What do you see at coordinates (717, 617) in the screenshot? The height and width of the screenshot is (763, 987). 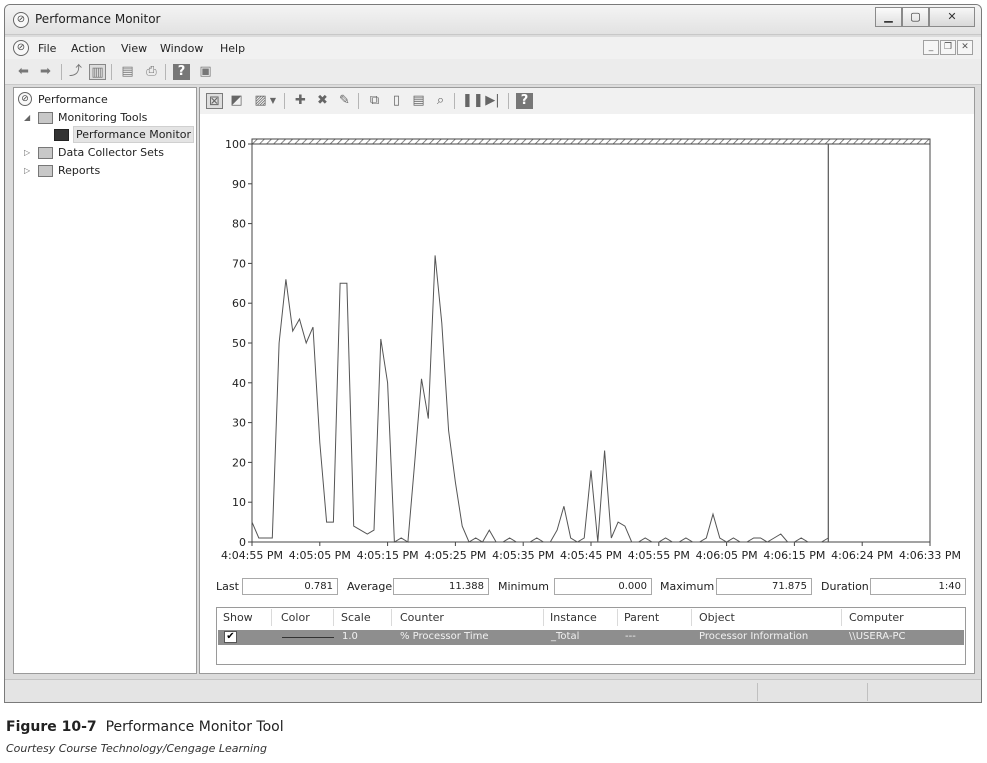 I see `column-header-object: Object` at bounding box center [717, 617].